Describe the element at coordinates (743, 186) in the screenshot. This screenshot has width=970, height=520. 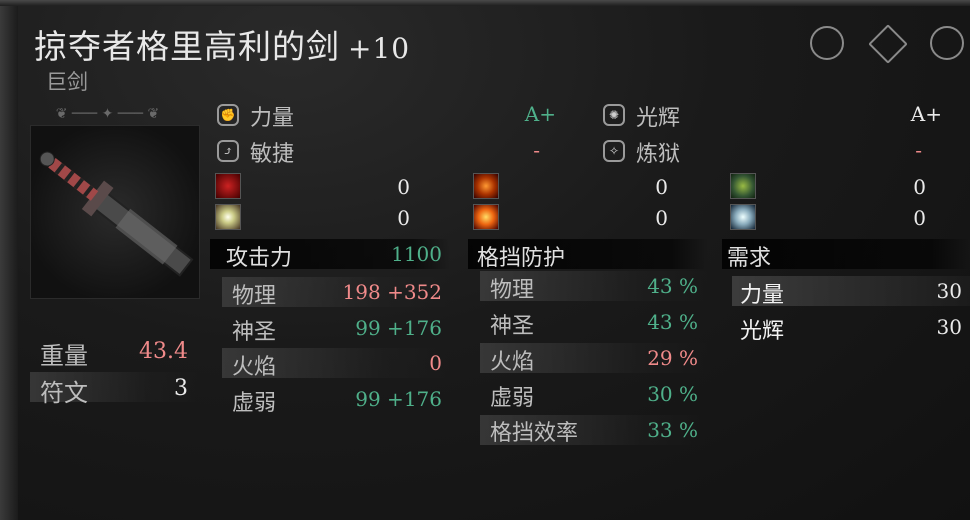
I see `poison-icon` at that location.